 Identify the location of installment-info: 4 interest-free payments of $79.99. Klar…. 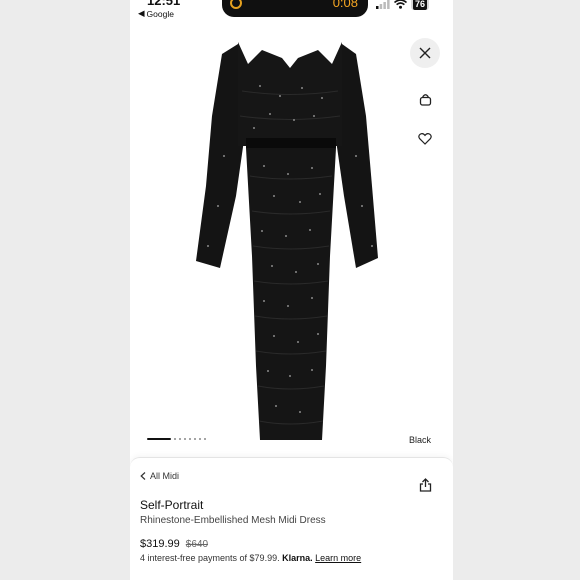
(250, 558).